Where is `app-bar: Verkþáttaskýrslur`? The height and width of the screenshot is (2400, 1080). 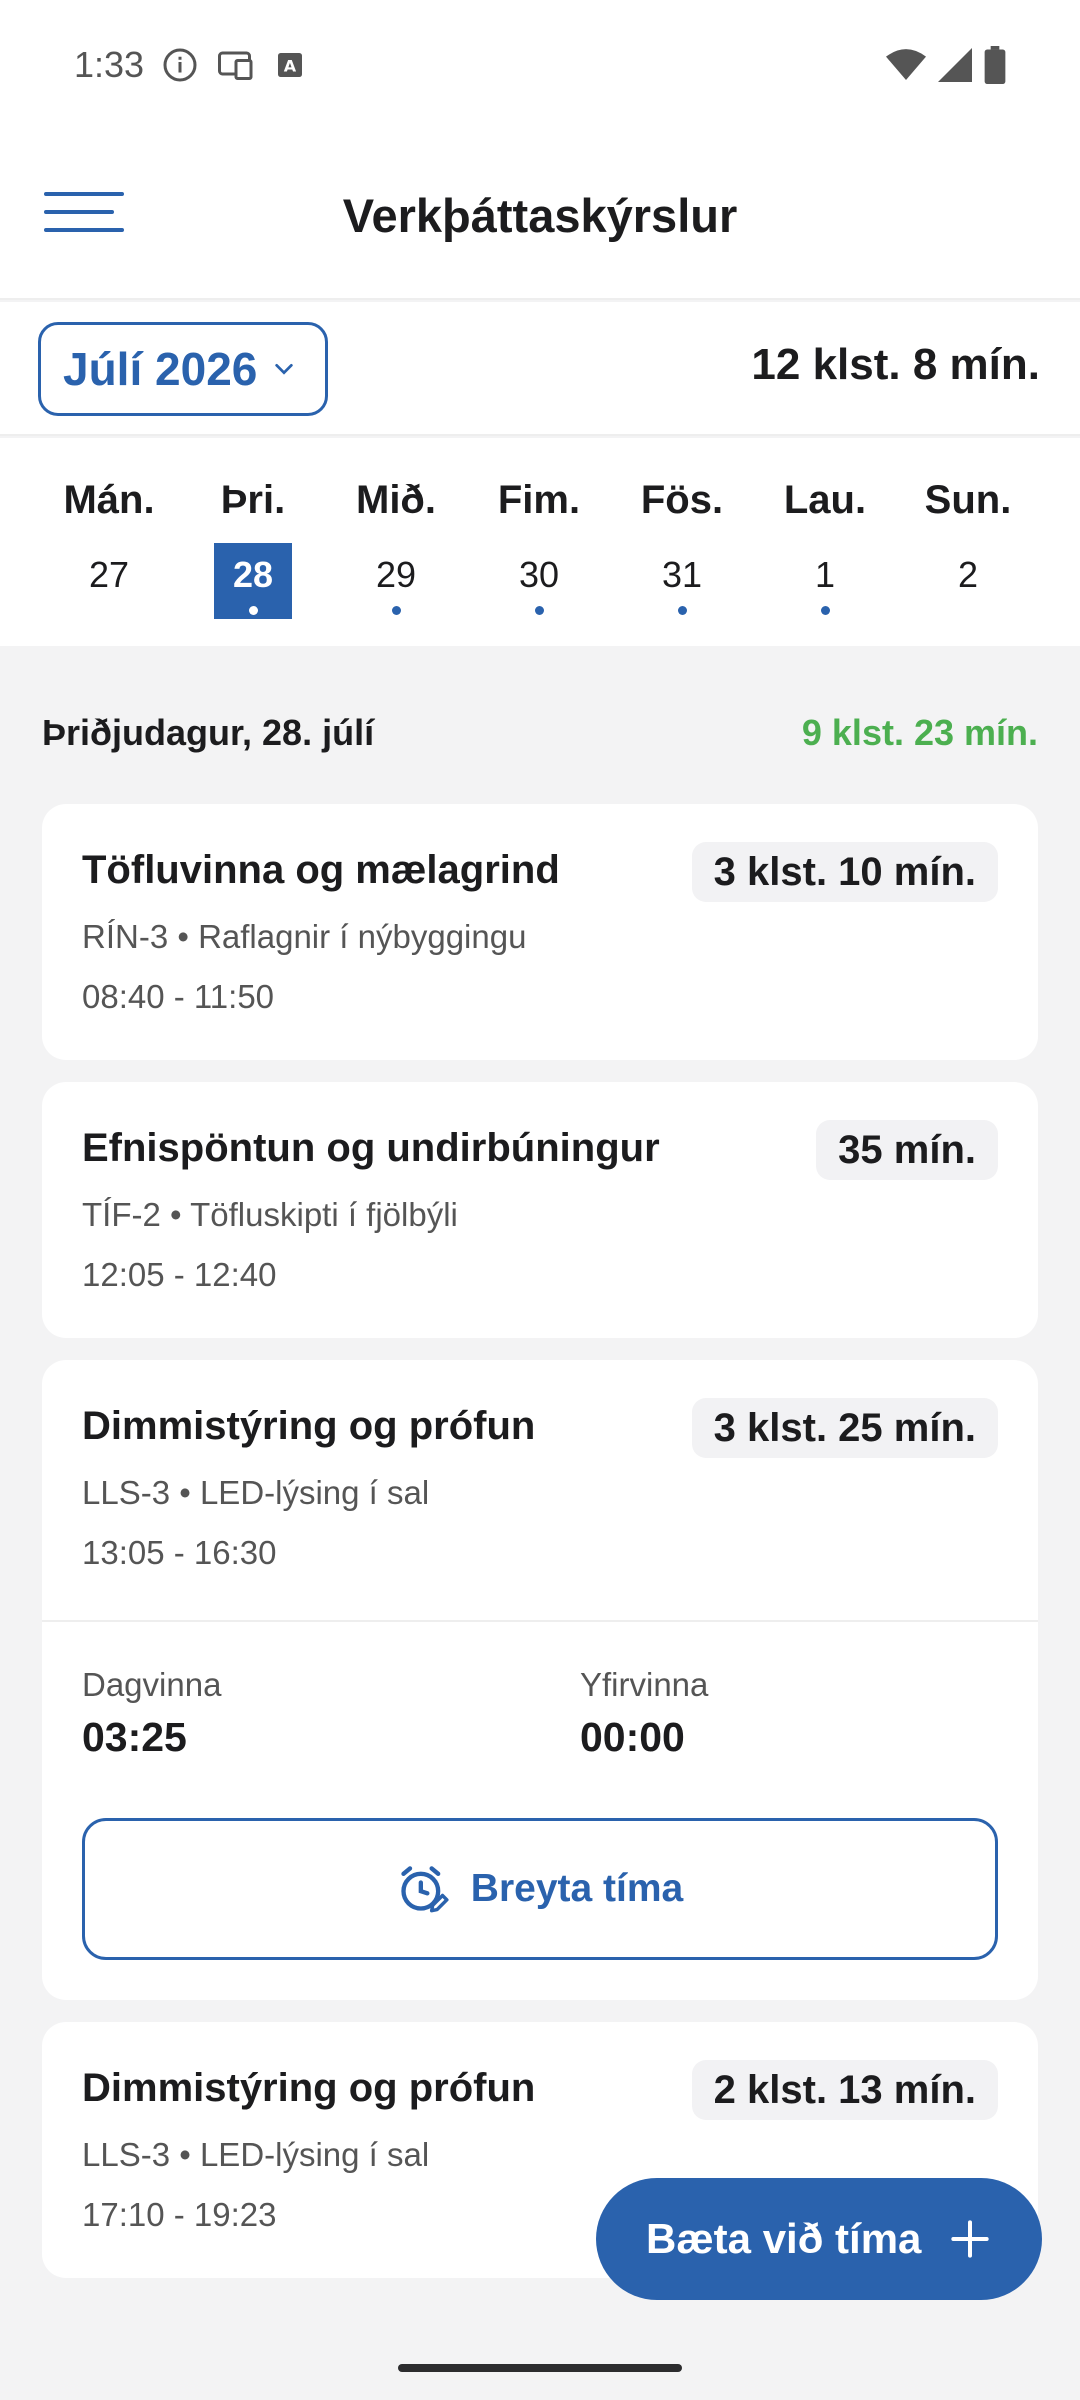
app-bar: Verkþáttaskýrslur is located at coordinates (540, 215).